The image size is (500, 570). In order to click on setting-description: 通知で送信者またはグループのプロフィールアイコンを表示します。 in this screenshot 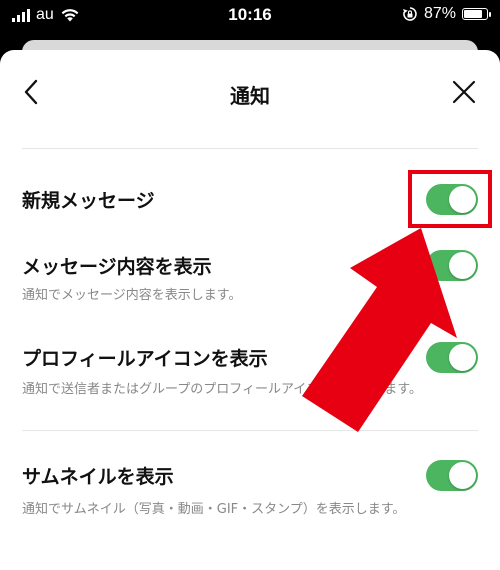, I will do `click(222, 389)`.